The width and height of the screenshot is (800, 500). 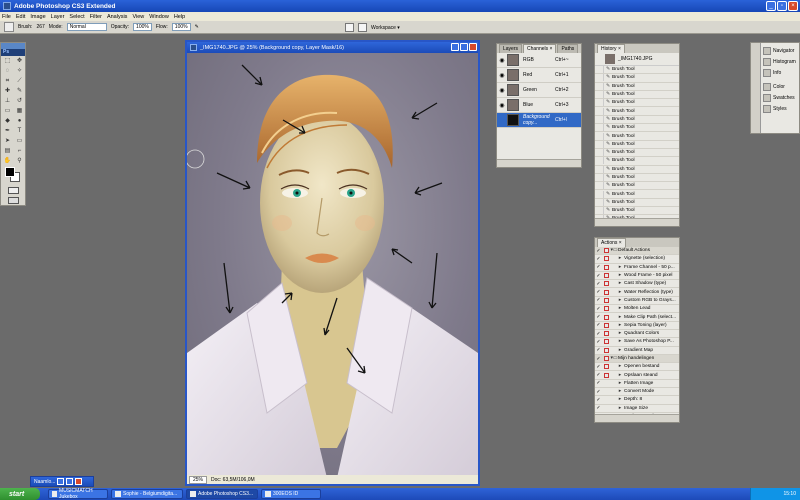 What do you see at coordinates (7, 81) in the screenshot?
I see `crop-tool-icon: ⌗` at bounding box center [7, 81].